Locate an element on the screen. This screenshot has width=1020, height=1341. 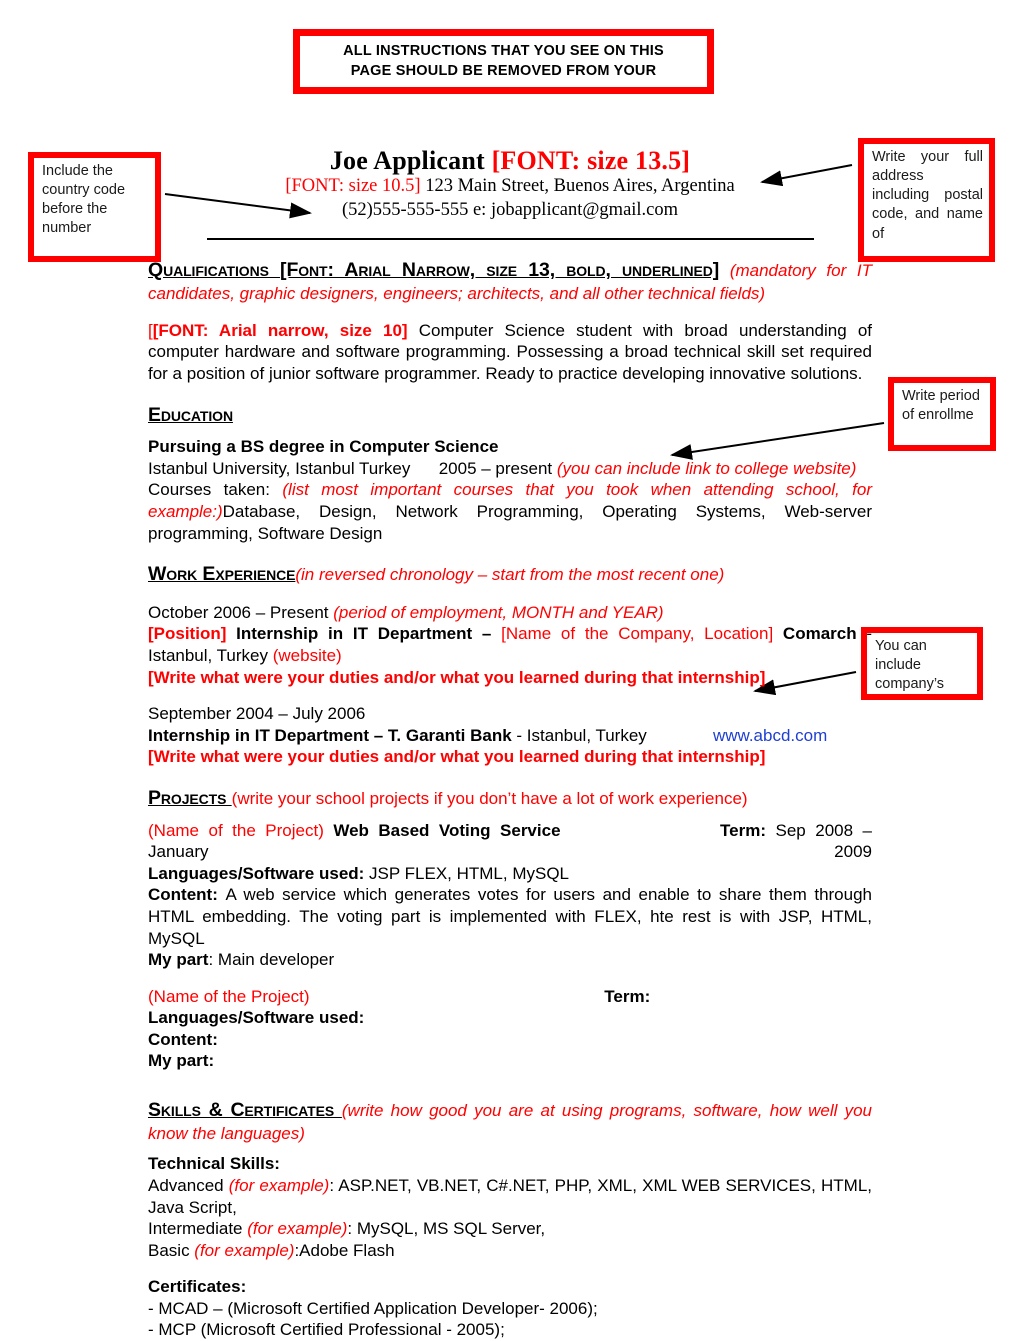
education-heading: Education is located at coordinates (190, 414).